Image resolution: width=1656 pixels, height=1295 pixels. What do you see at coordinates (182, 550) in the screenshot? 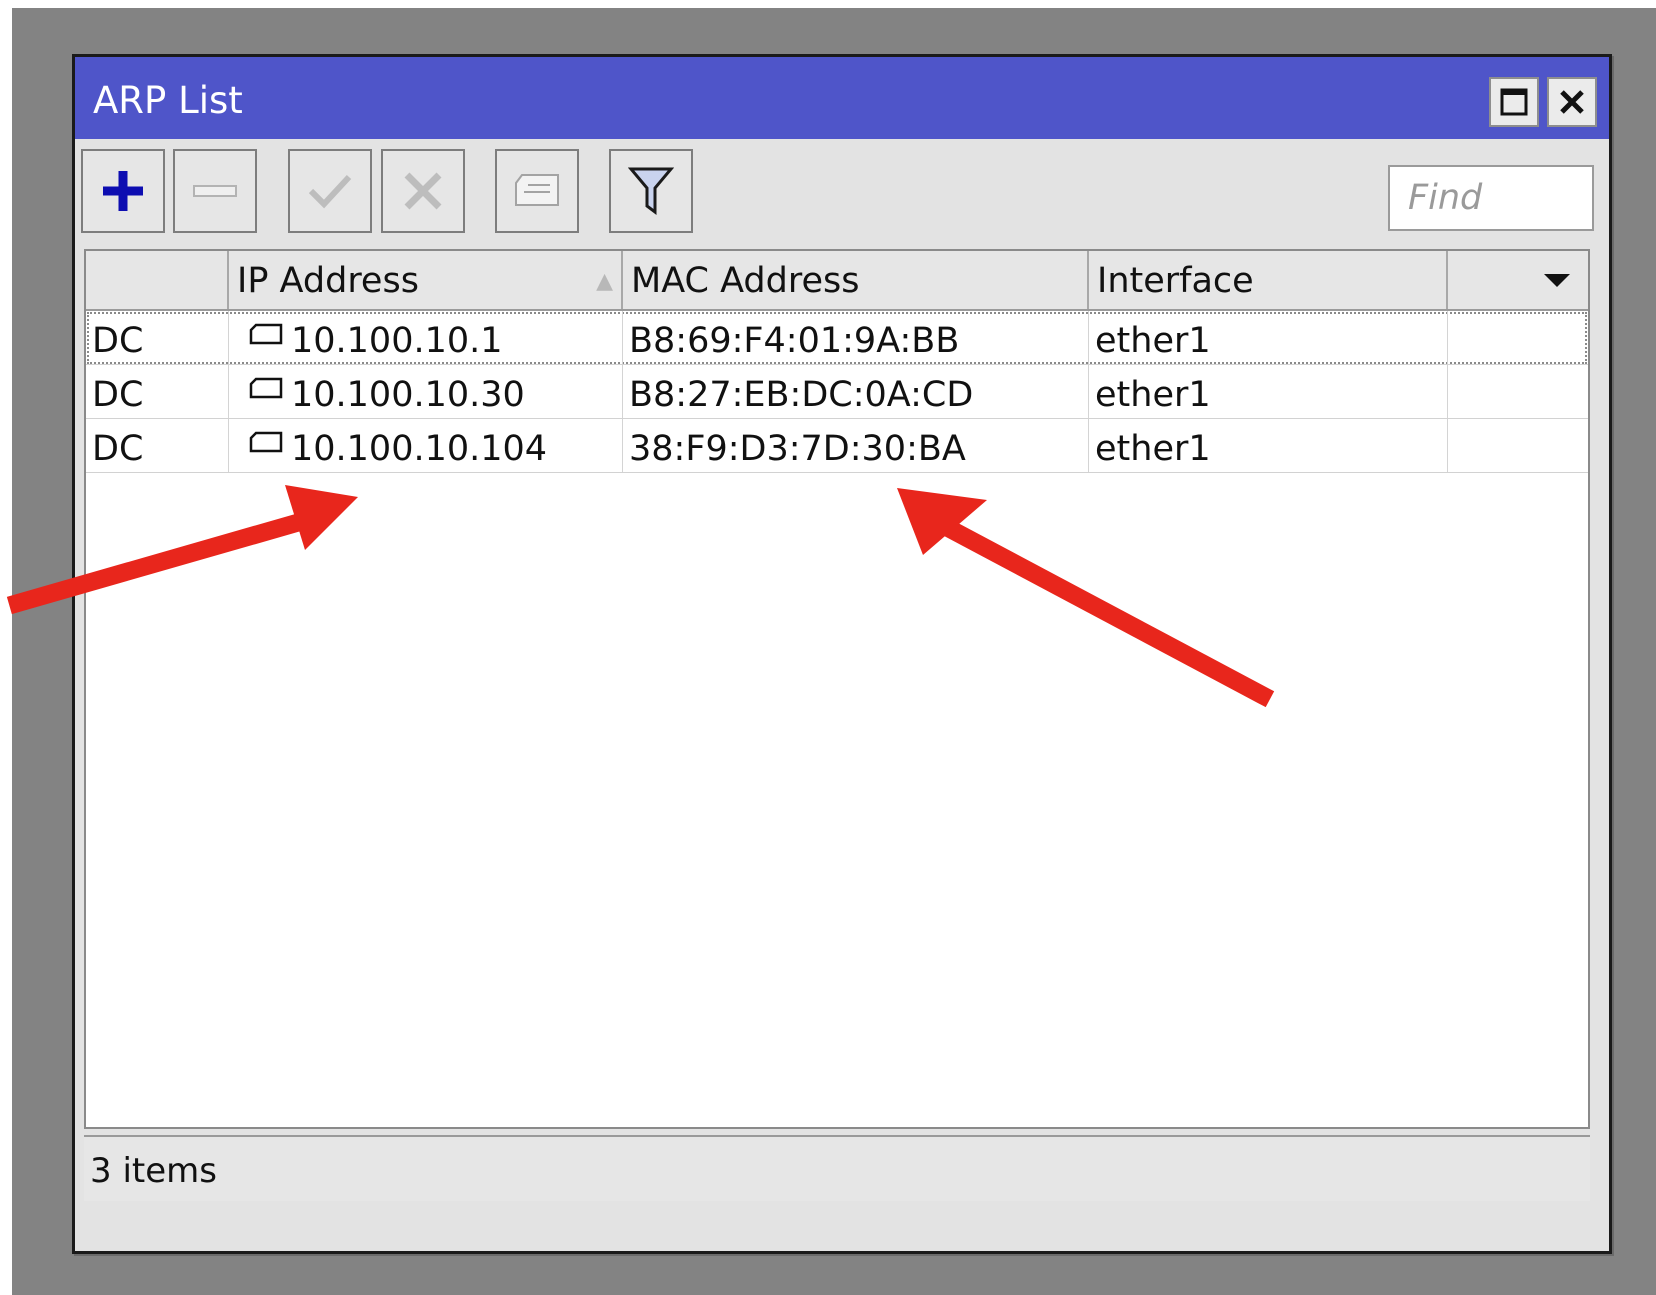
I see `arrow-to-ip-address` at bounding box center [182, 550].